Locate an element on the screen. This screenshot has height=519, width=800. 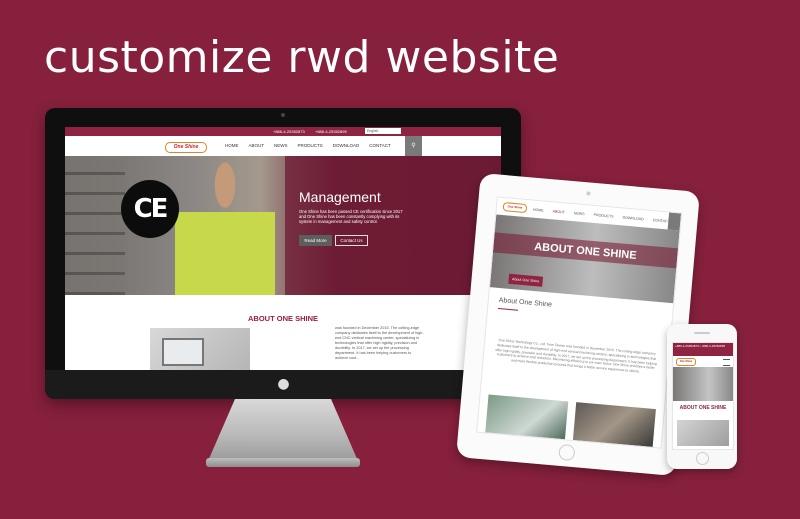
nav-download: DOWNLOAD is located at coordinates (346, 145).